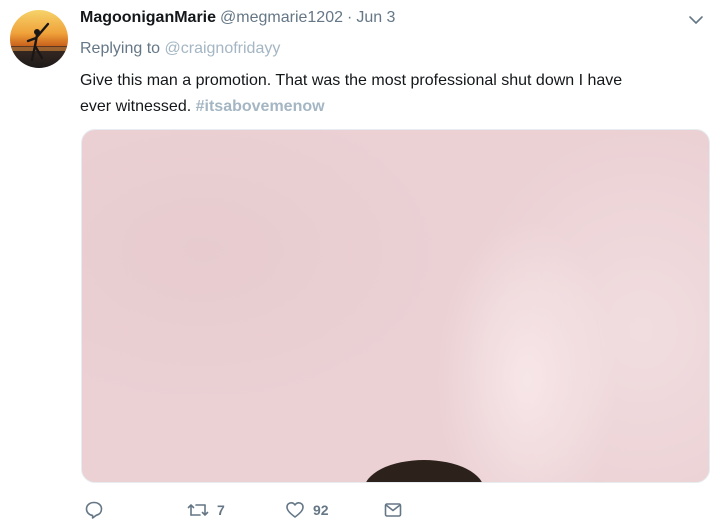 The width and height of the screenshot is (720, 529). I want to click on avatar, so click(39, 39).